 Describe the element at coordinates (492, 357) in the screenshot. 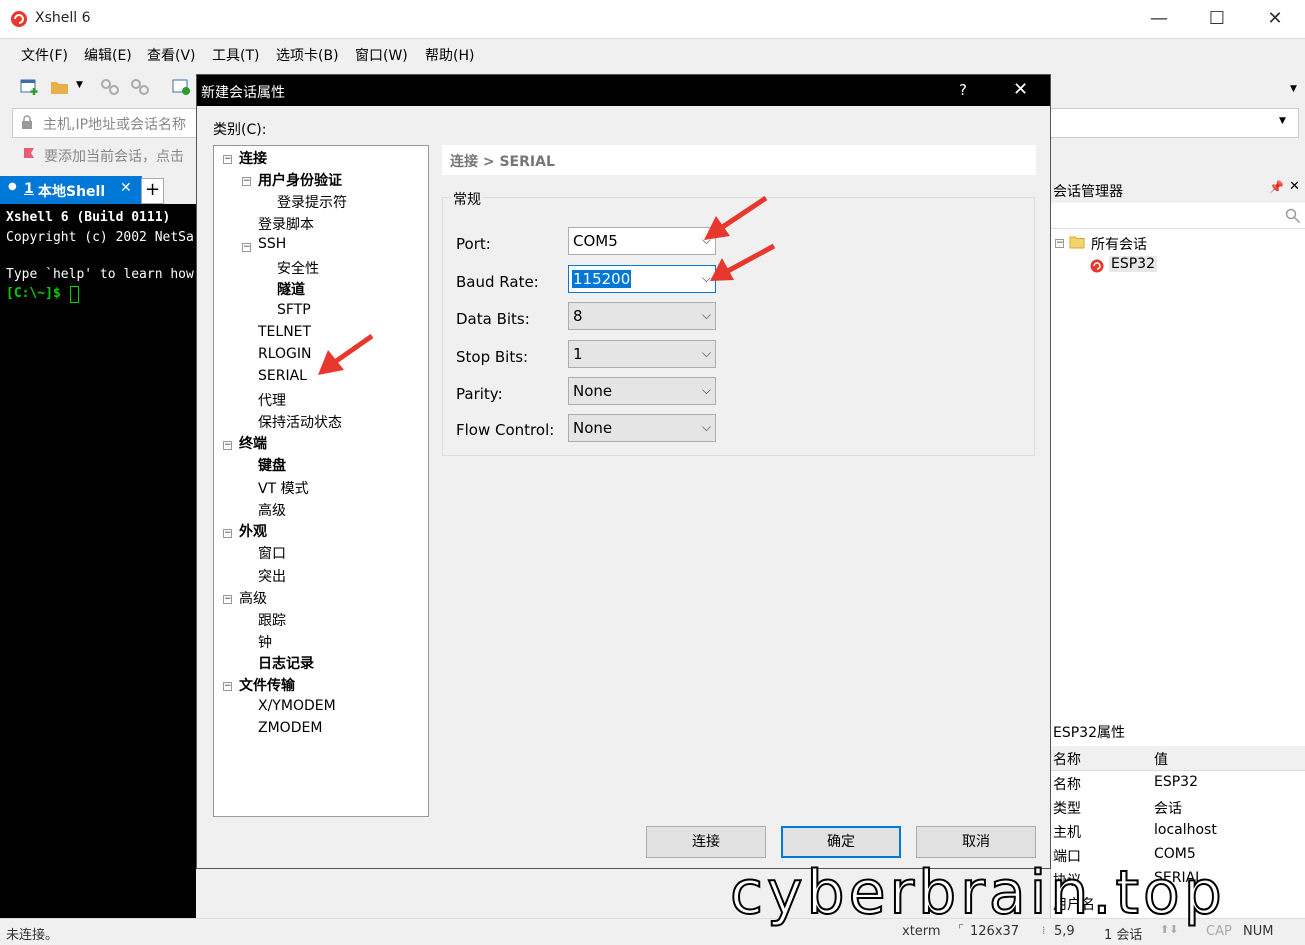

I see `stop-bits-label: Stop Bits:` at that location.